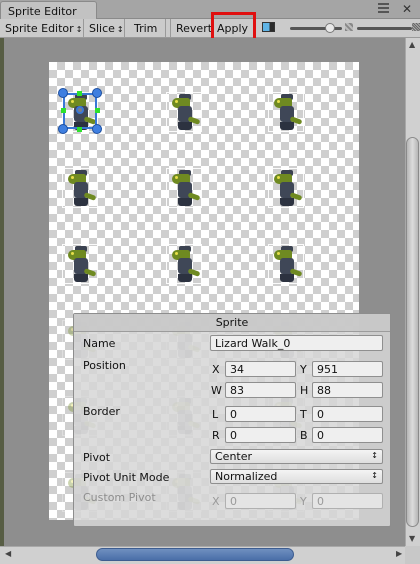  What do you see at coordinates (349, 27) in the screenshot?
I see `mipmap-small-icon` at bounding box center [349, 27].